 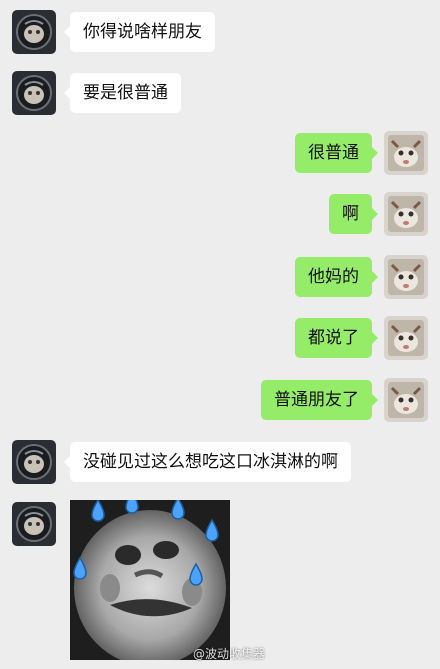 What do you see at coordinates (319, 400) in the screenshot?
I see `message-bubble-outgoing: 普通朋友了` at bounding box center [319, 400].